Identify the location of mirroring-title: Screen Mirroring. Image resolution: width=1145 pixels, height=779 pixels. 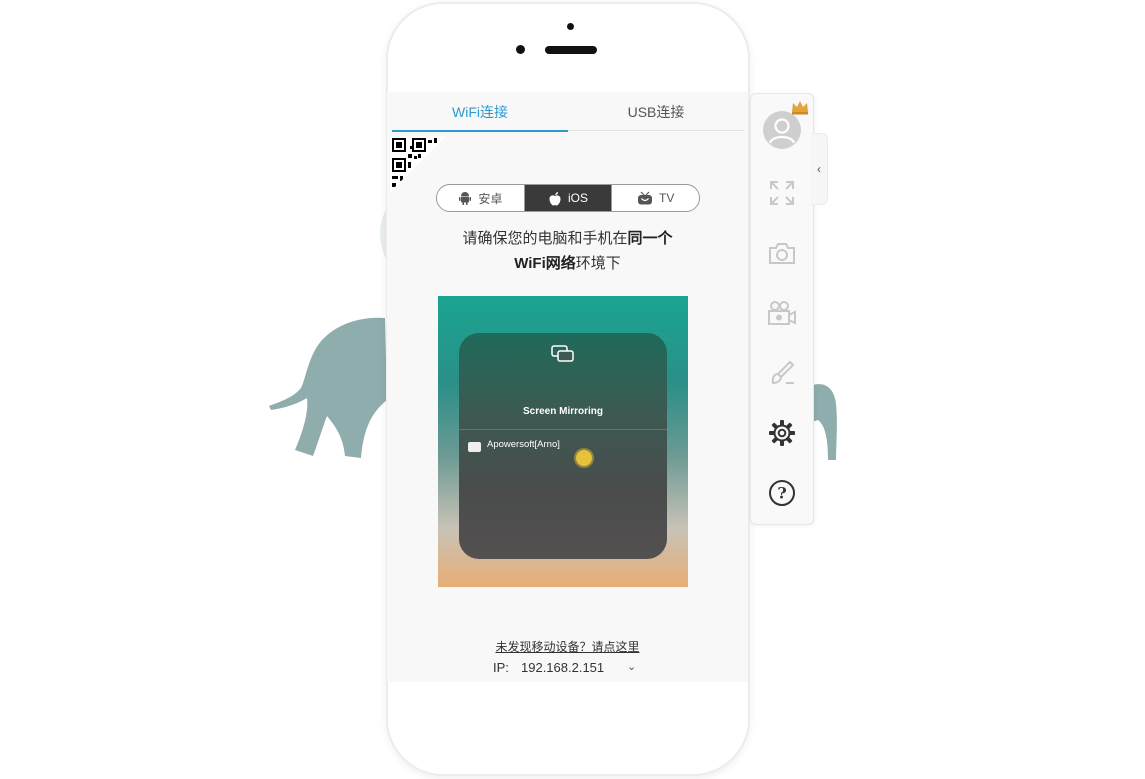
(563, 411).